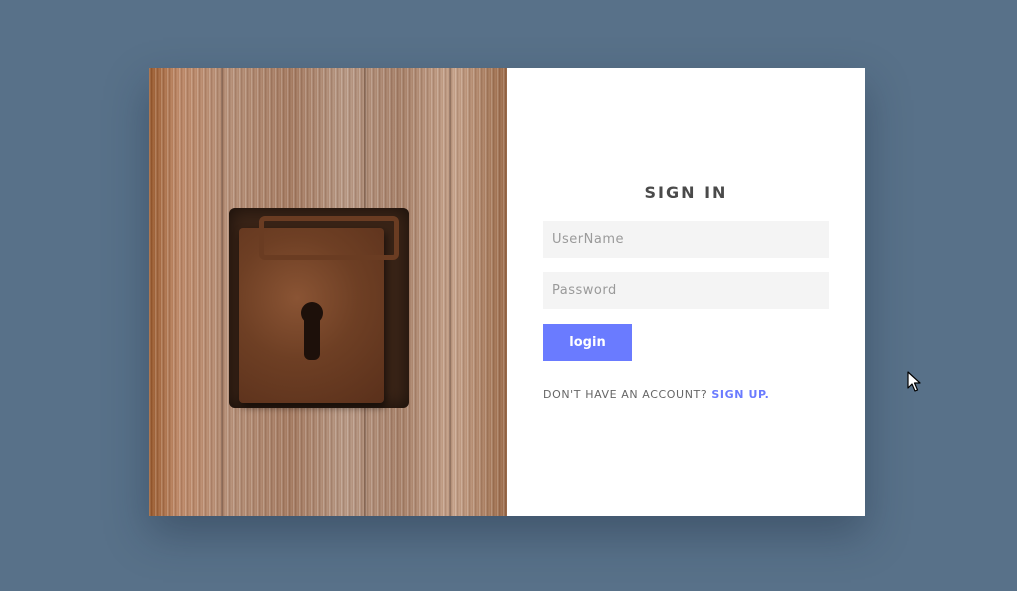 This screenshot has height=591, width=1017. Describe the element at coordinates (686, 192) in the screenshot. I see `page-title: SIGN IN` at that location.